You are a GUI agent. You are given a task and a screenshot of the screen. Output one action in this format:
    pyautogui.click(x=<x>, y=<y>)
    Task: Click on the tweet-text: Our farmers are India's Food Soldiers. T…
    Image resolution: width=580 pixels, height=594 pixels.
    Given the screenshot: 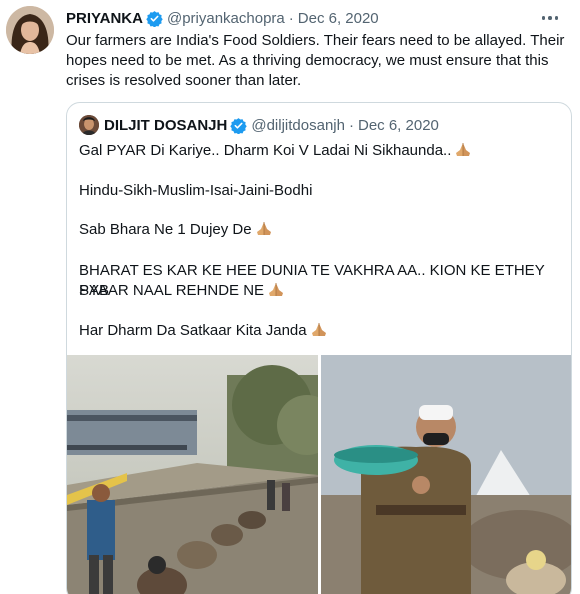 What is the action you would take?
    pyautogui.click(x=315, y=60)
    